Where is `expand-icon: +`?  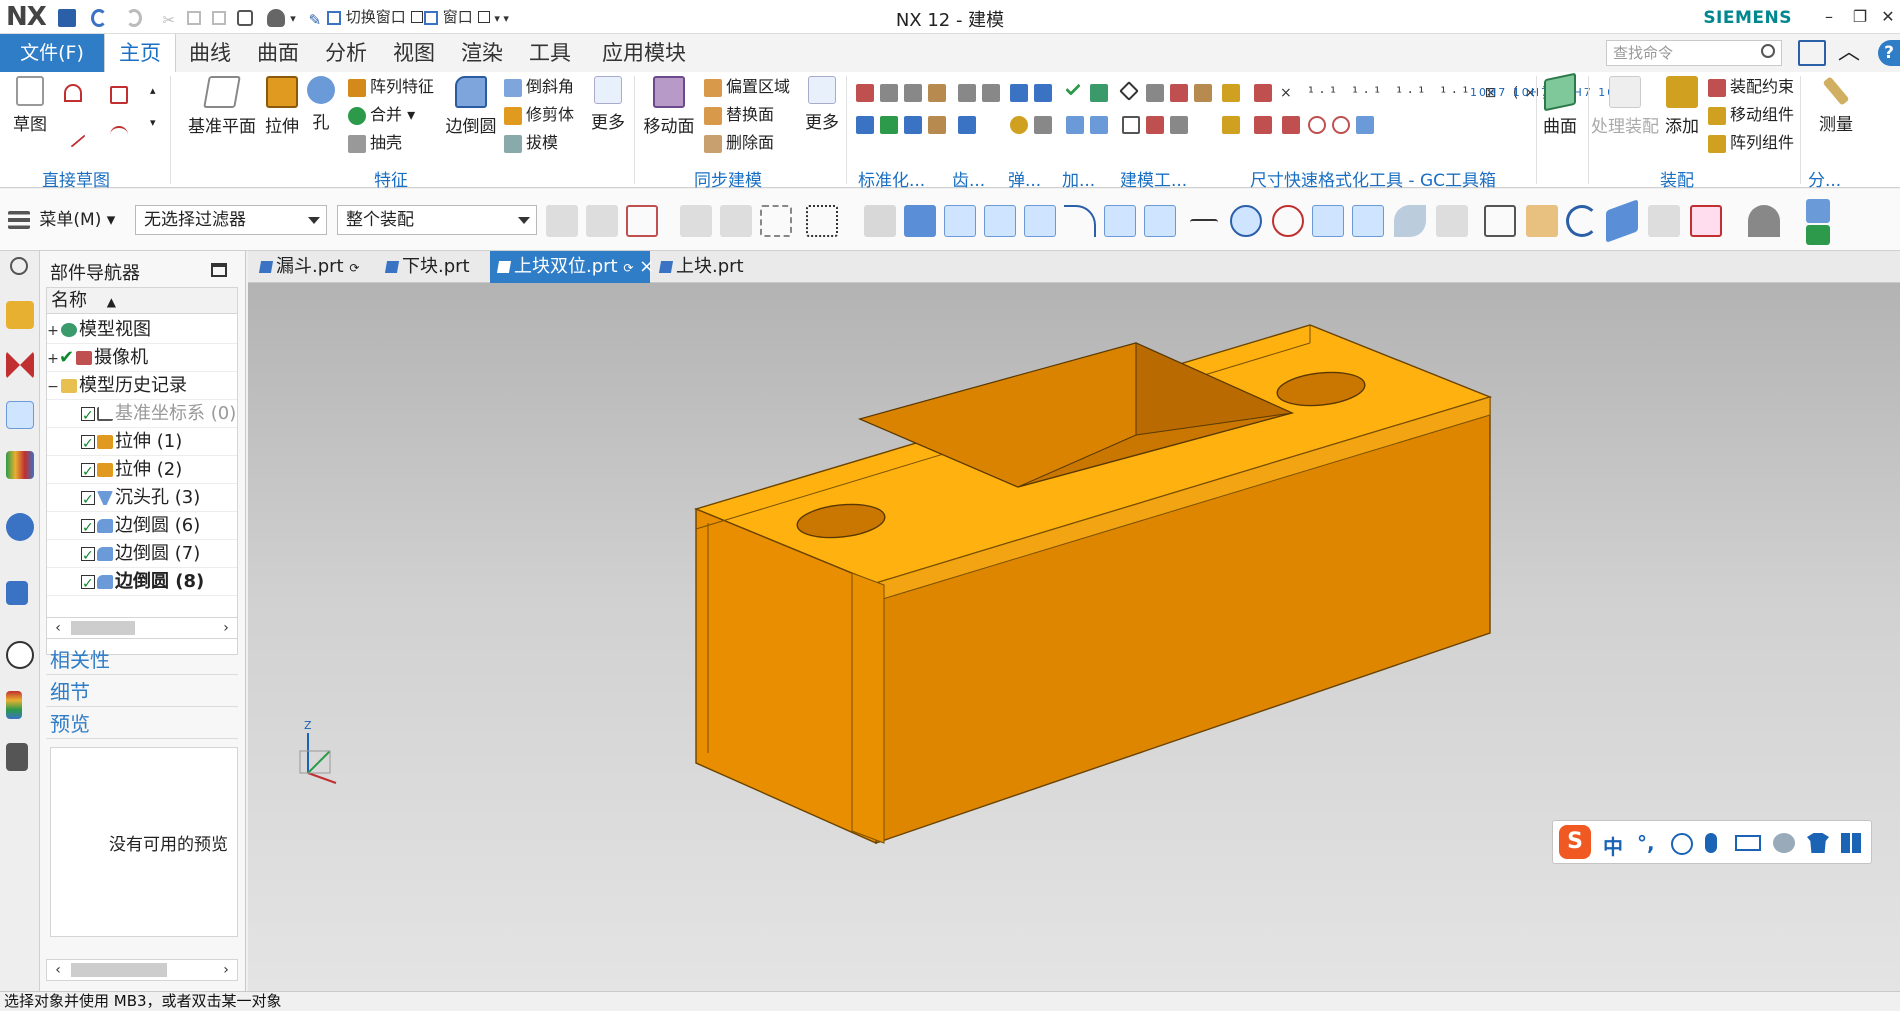
expand-icon: + is located at coordinates (53, 331).